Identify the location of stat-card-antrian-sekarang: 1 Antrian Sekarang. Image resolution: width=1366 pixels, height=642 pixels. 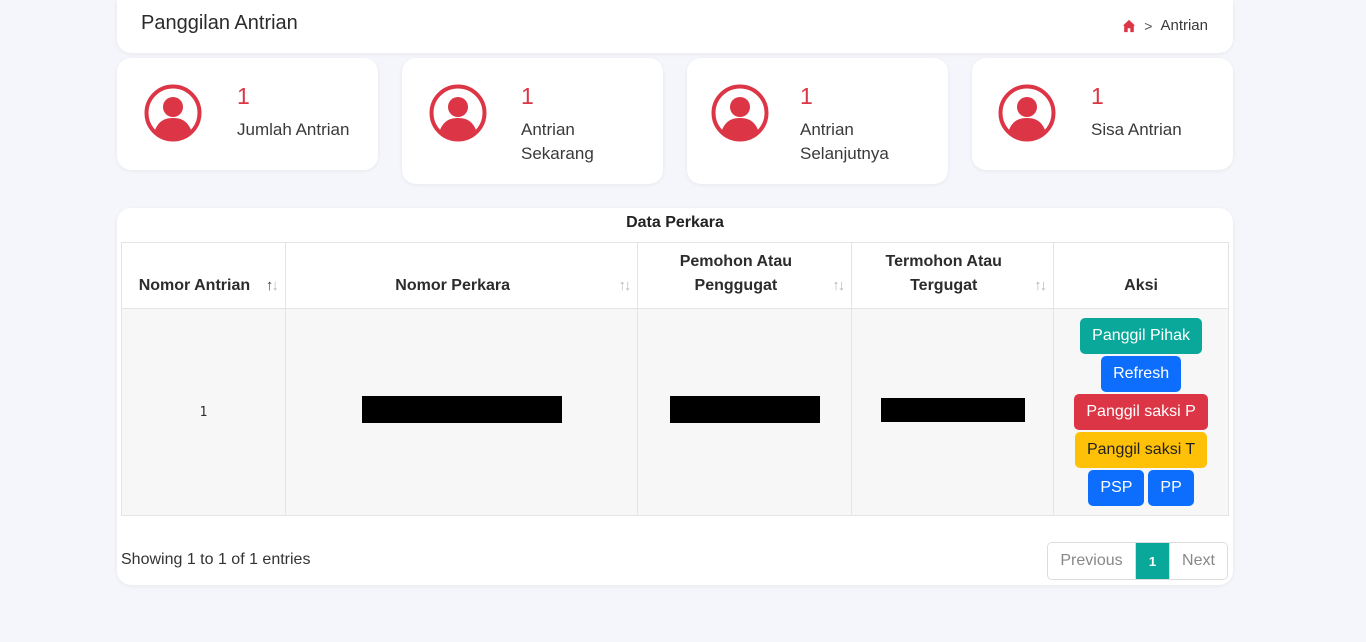
(532, 121).